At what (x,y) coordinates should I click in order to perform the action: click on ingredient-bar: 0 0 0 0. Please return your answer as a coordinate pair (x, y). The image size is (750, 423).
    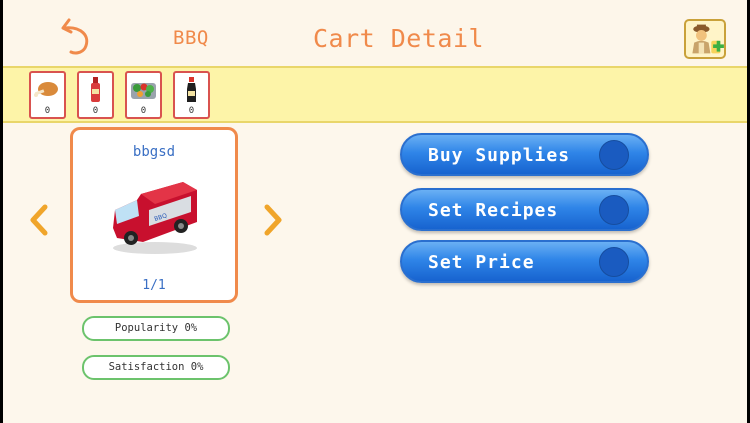
    Looking at the image, I should click on (375, 94).